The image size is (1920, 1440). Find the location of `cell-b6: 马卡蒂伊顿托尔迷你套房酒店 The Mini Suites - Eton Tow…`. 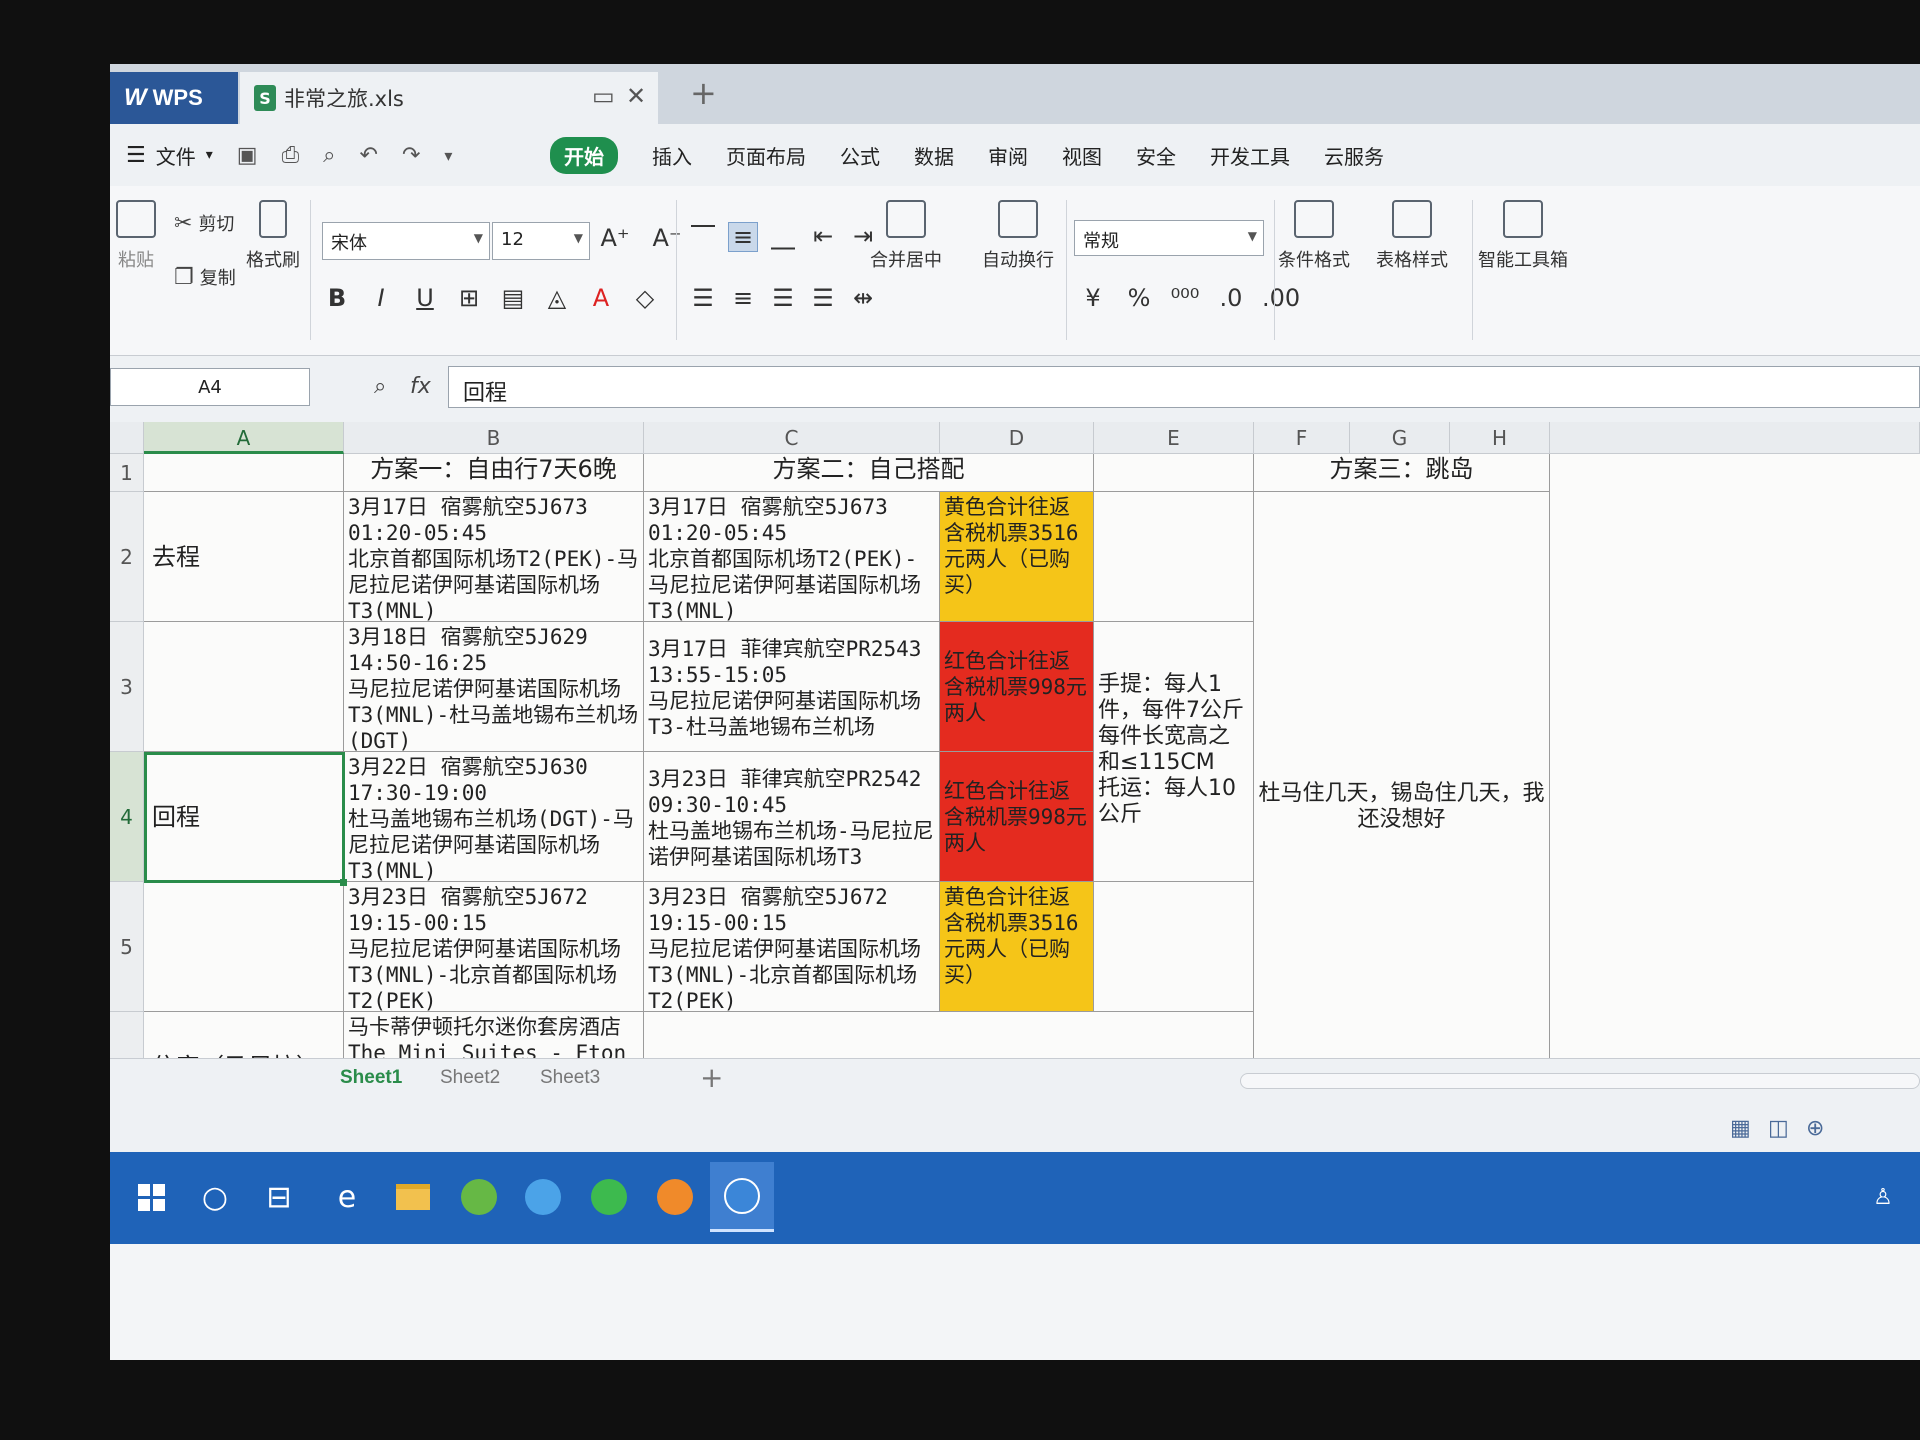

cell-b6: 马卡蒂伊顿托尔迷你套房酒店 The Mini Suites - Eton Tow… is located at coordinates (494, 1035).